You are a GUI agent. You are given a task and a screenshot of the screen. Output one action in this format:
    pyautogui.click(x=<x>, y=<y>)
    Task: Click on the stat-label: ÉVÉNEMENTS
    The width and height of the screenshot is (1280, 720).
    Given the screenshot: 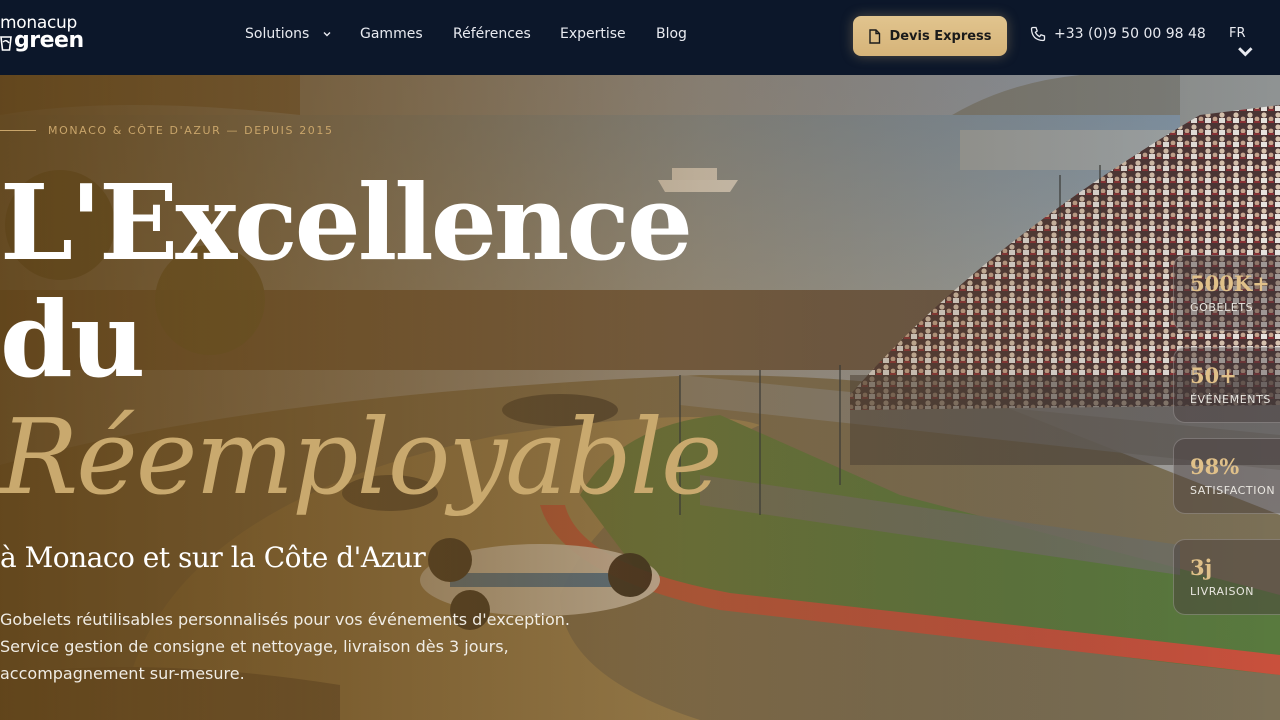 What is the action you would take?
    pyautogui.click(x=1230, y=399)
    